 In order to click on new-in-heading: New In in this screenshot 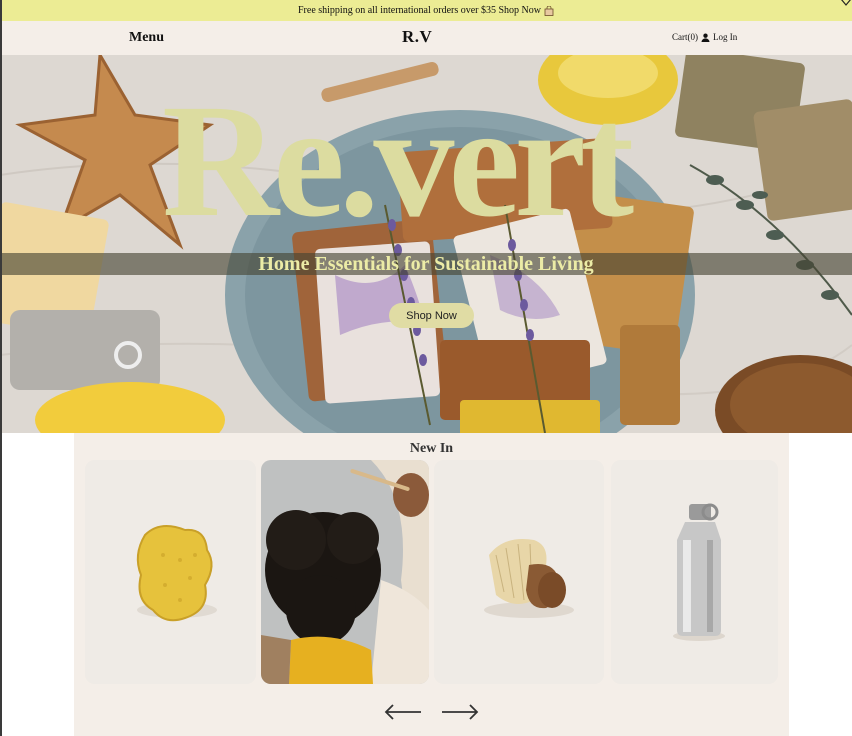, I will do `click(431, 448)`.